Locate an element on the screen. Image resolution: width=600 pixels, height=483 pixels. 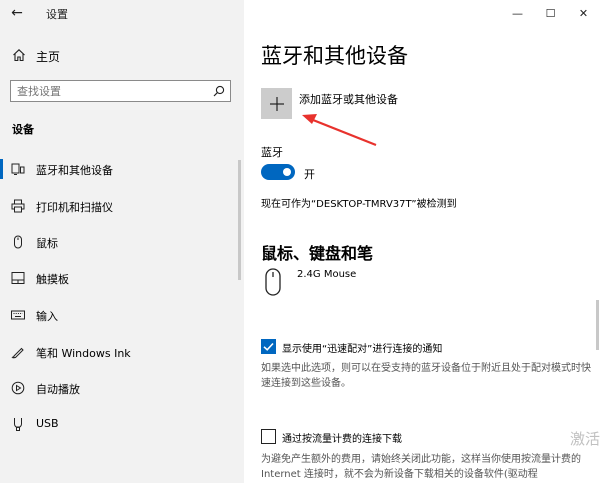
bluetooth-devices-icon is located at coordinates (18, 169).